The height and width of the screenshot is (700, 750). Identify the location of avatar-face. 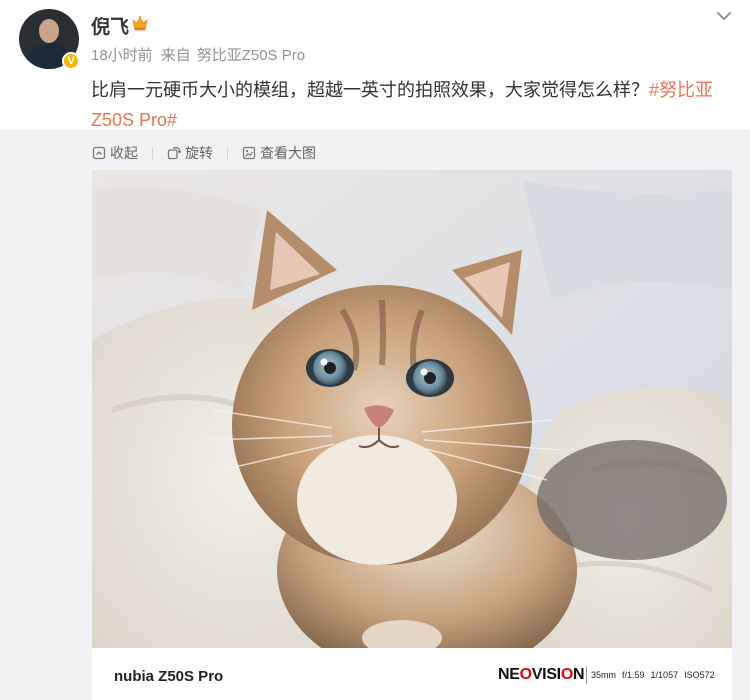
(49, 31).